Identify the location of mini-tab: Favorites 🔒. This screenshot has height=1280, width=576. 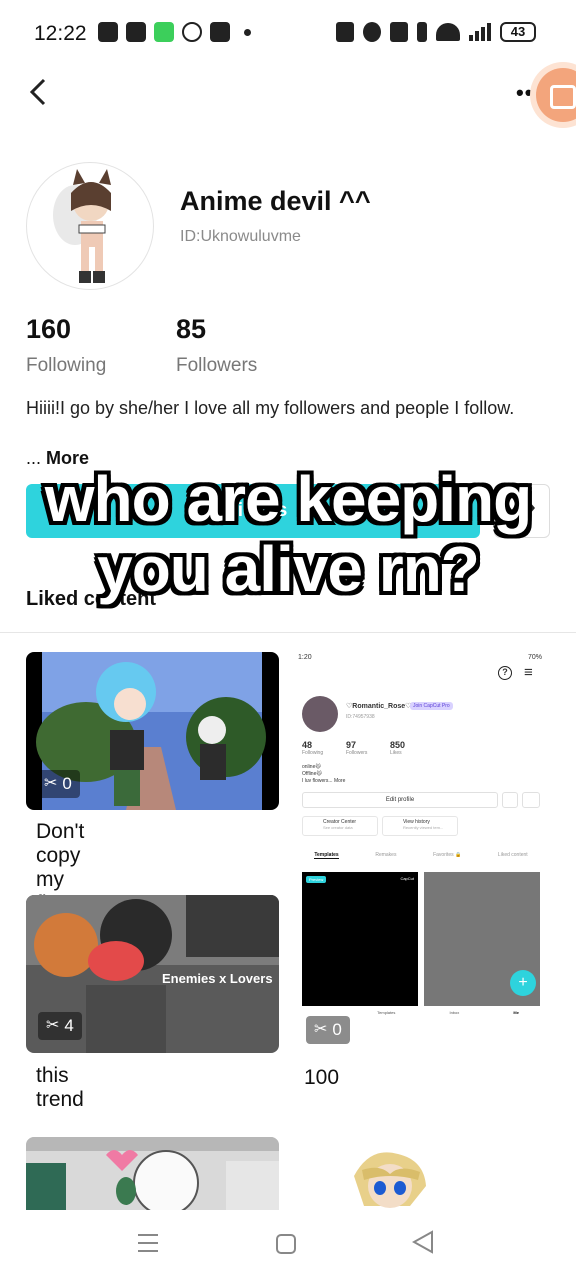
(447, 855).